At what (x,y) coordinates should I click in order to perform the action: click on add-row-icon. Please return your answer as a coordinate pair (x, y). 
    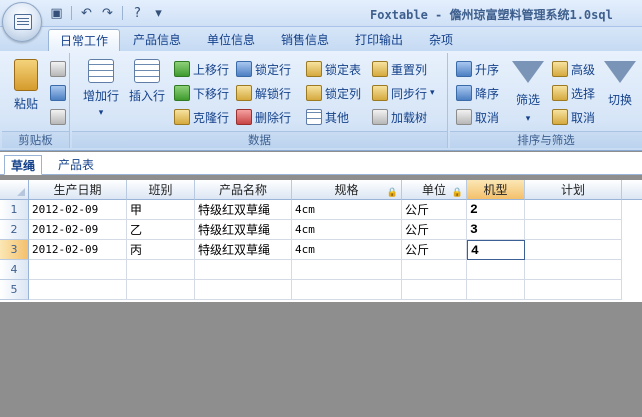
    Looking at the image, I should click on (101, 71).